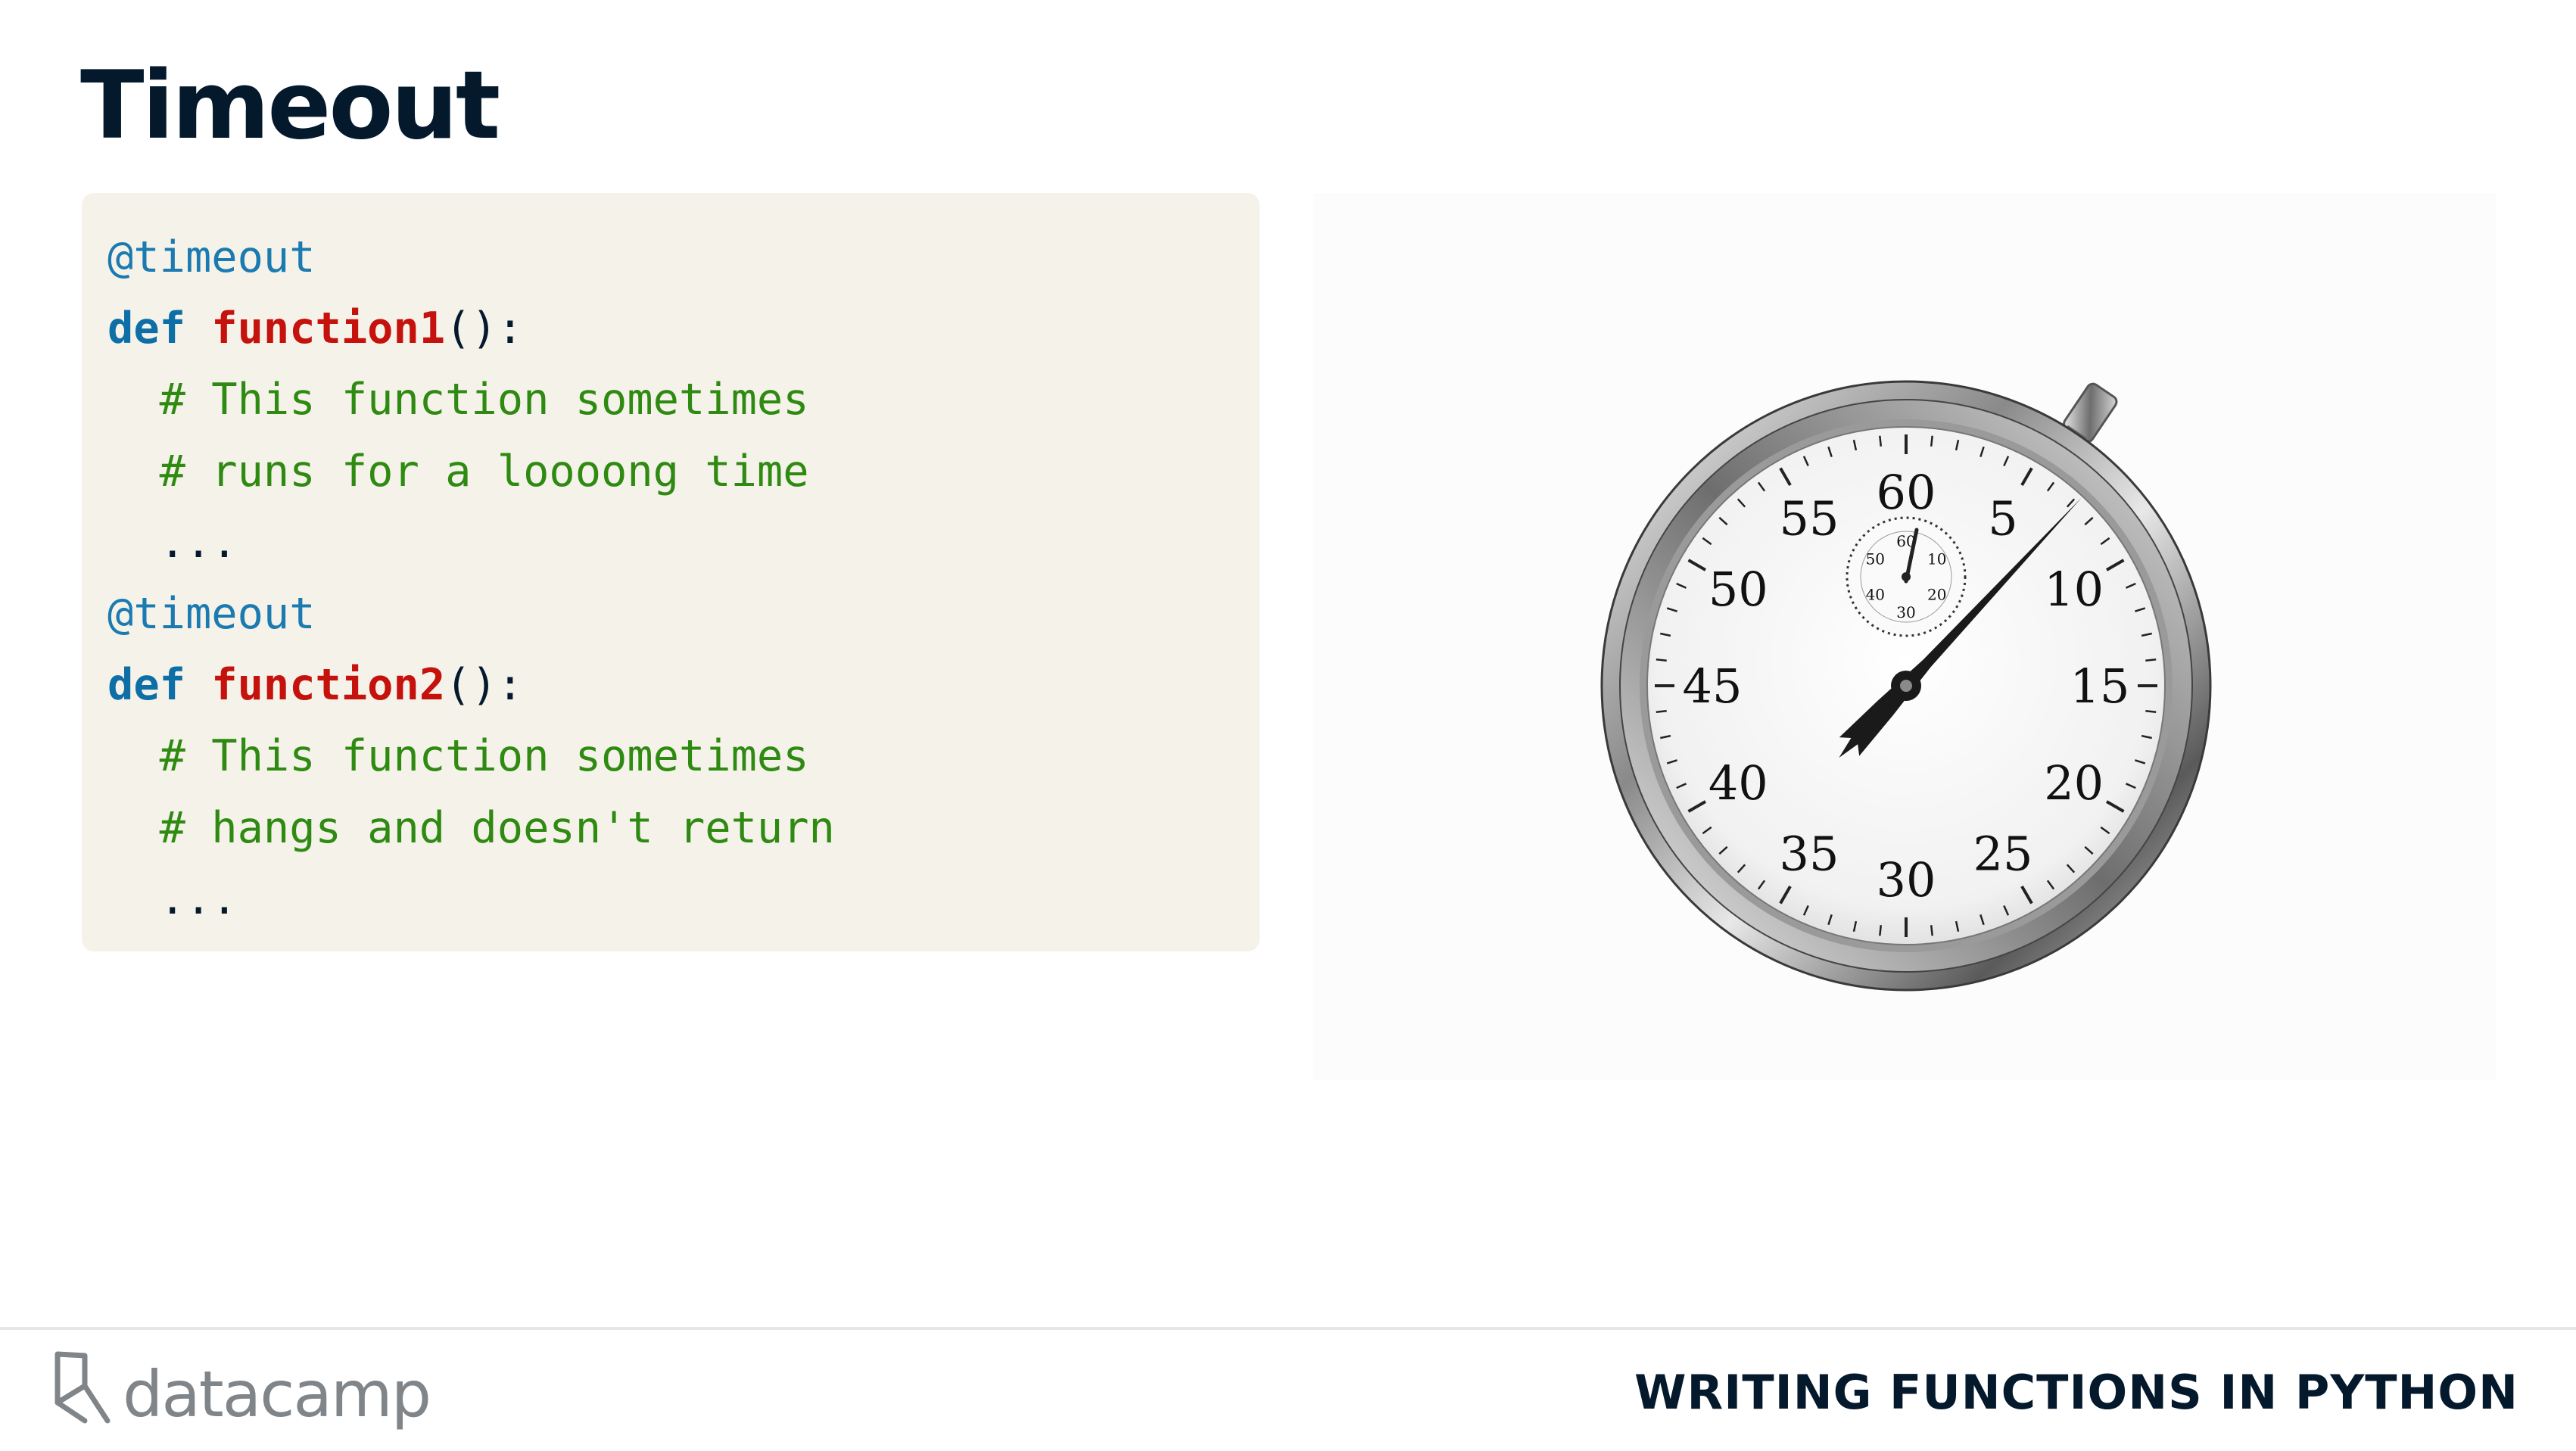 This screenshot has width=2576, height=1451. What do you see at coordinates (1907, 493) in the screenshot?
I see `dial-label: 60` at bounding box center [1907, 493].